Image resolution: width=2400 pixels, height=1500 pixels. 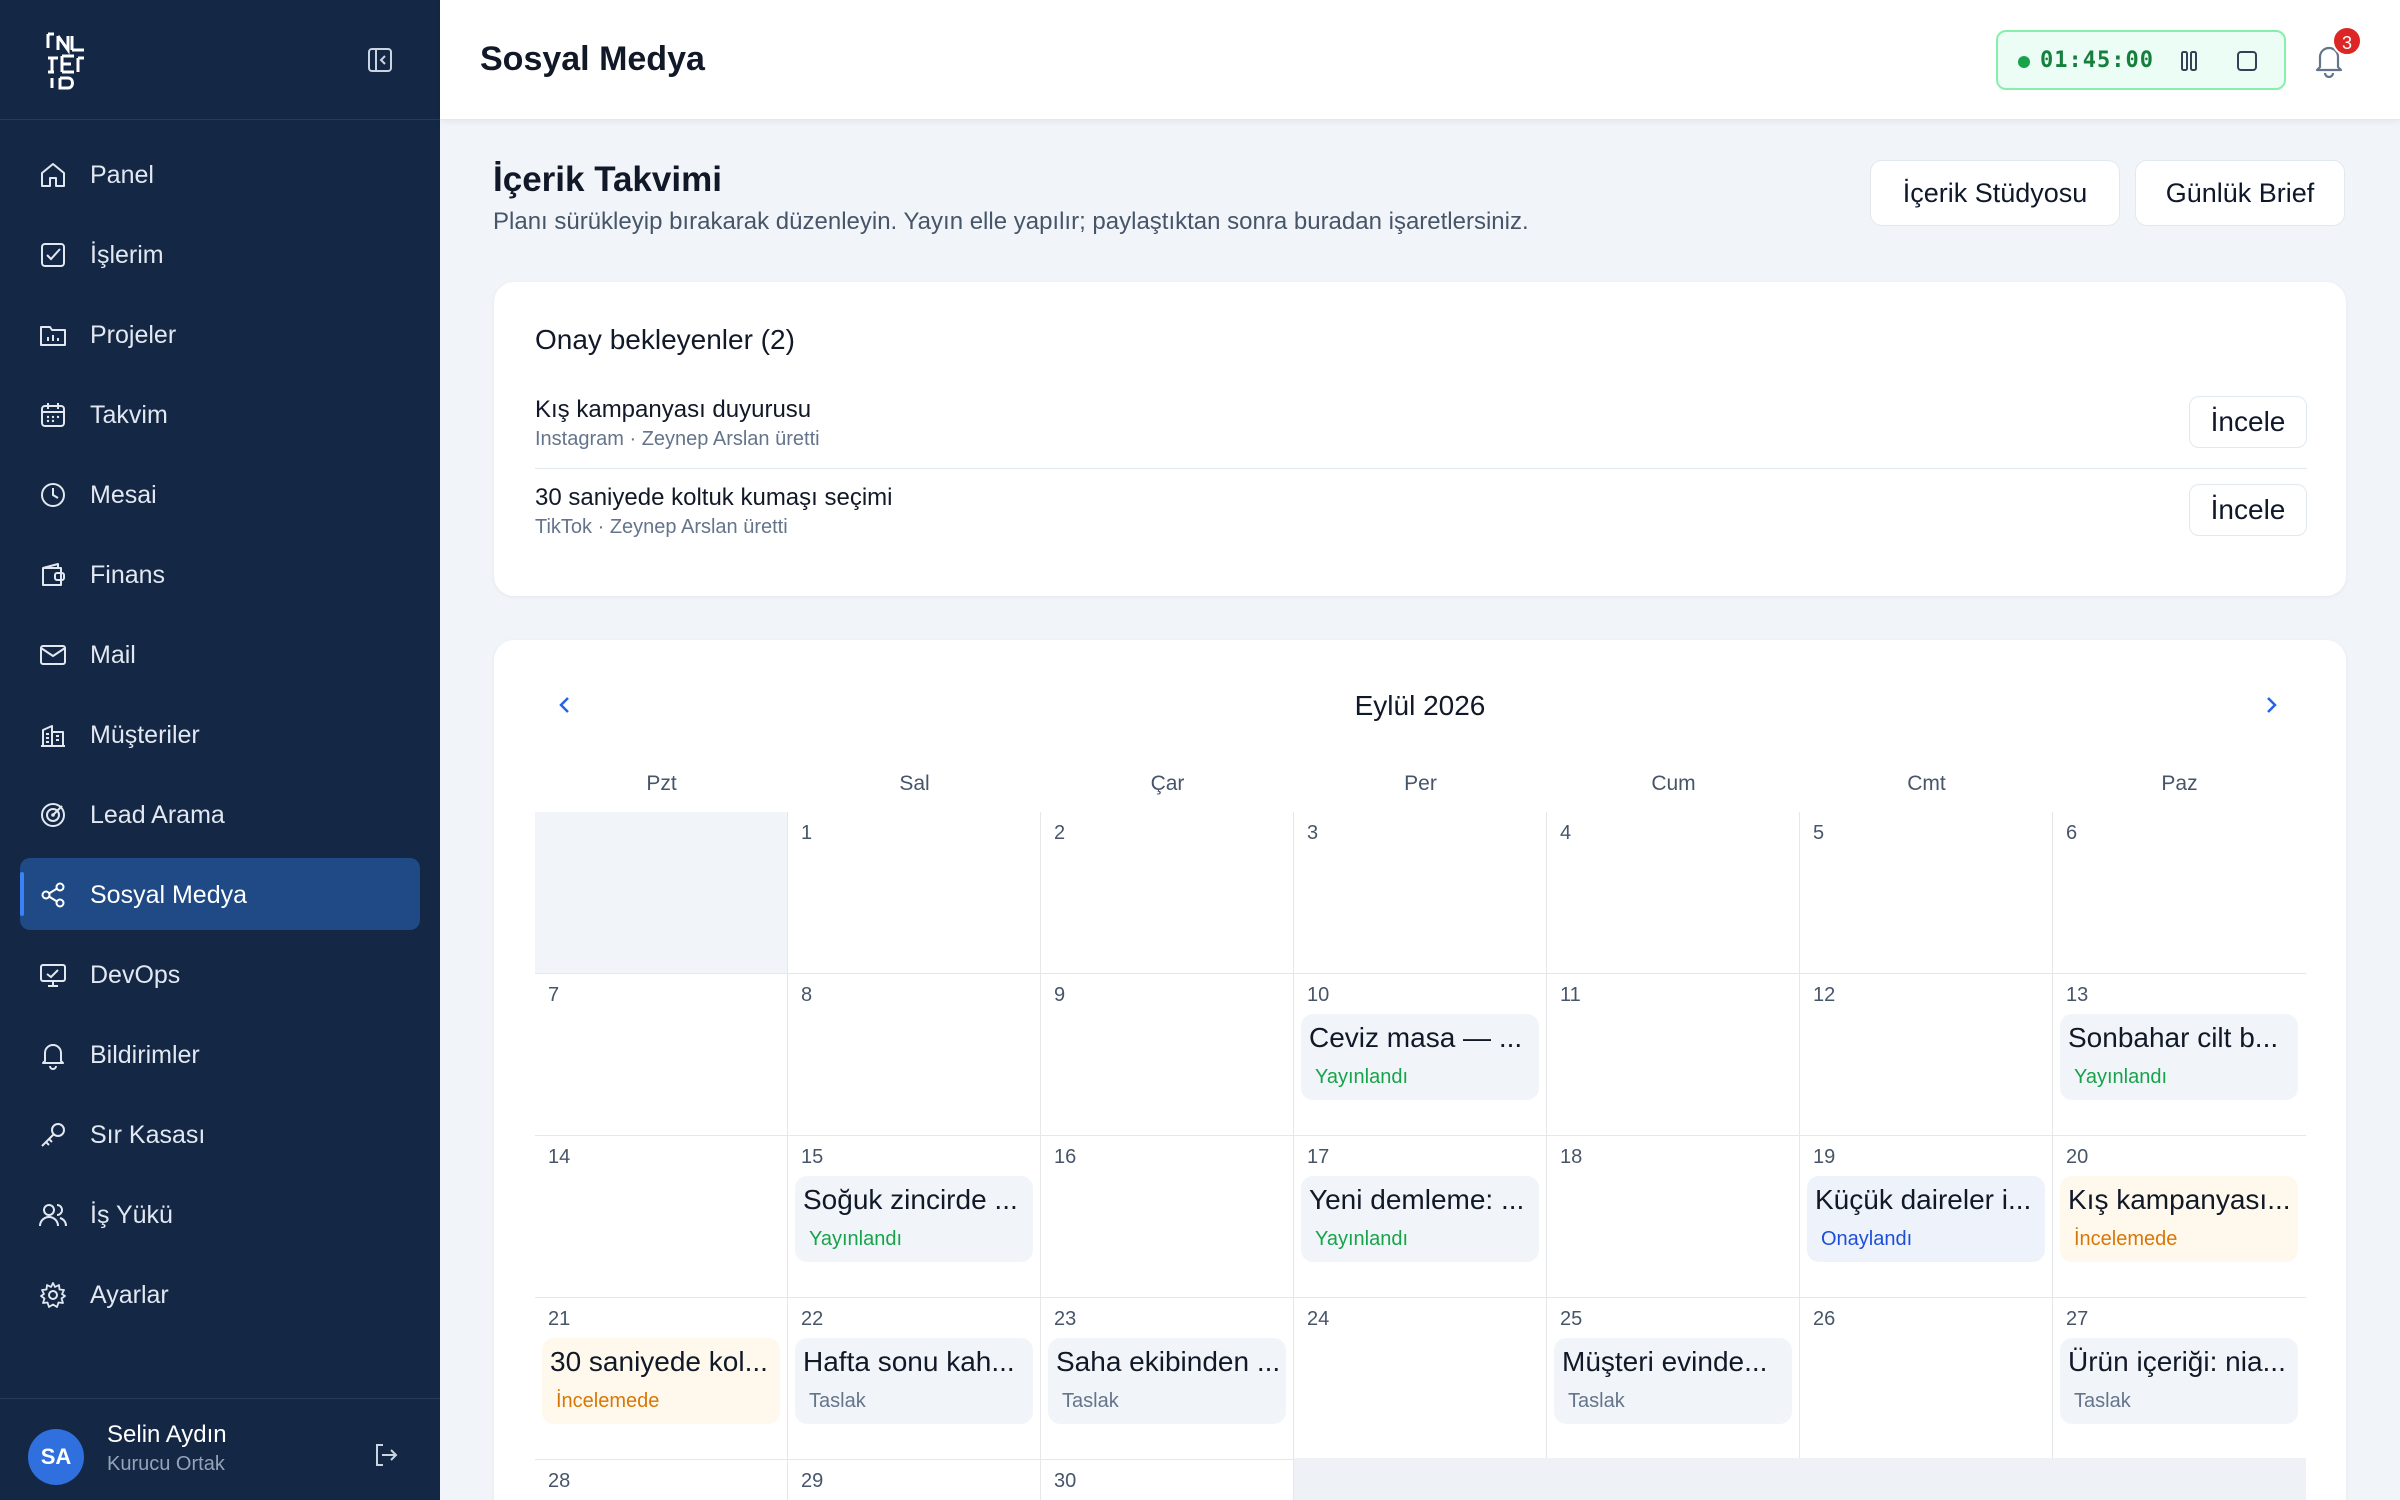 I want to click on sidebar-item-finans: Finans, so click(x=220, y=574).